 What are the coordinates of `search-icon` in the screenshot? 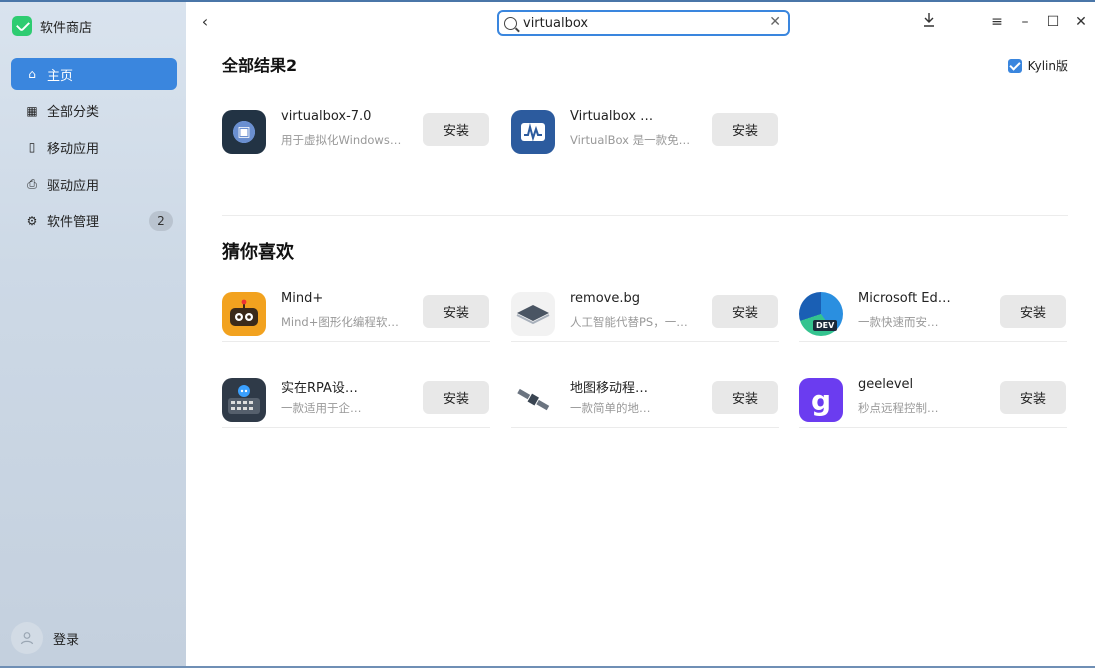 It's located at (510, 23).